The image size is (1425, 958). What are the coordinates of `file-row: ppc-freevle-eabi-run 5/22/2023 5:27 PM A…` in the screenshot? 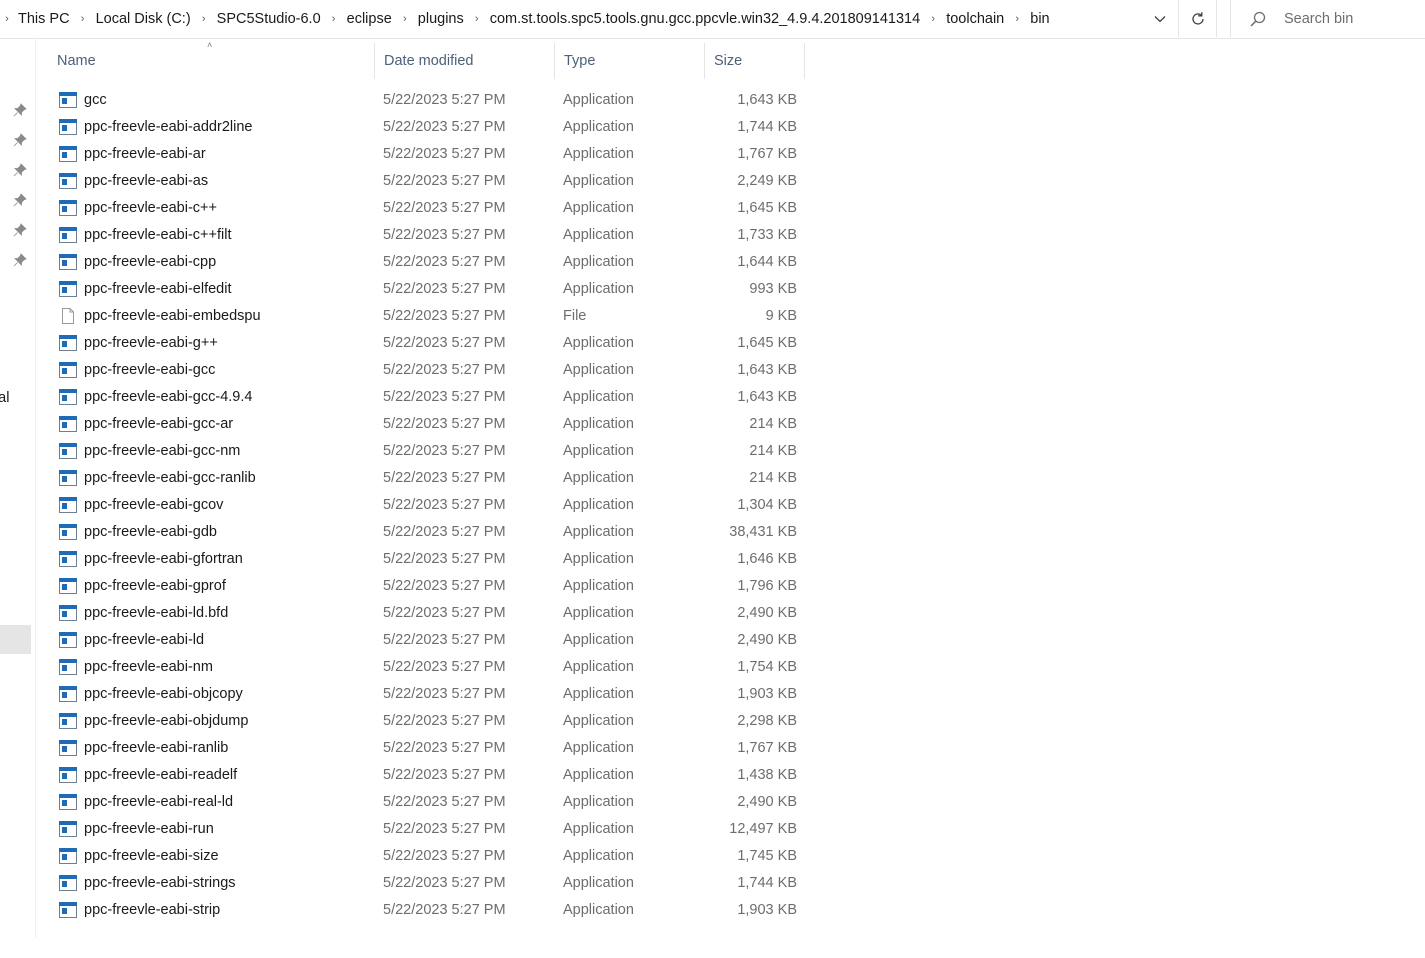 It's located at (426, 828).